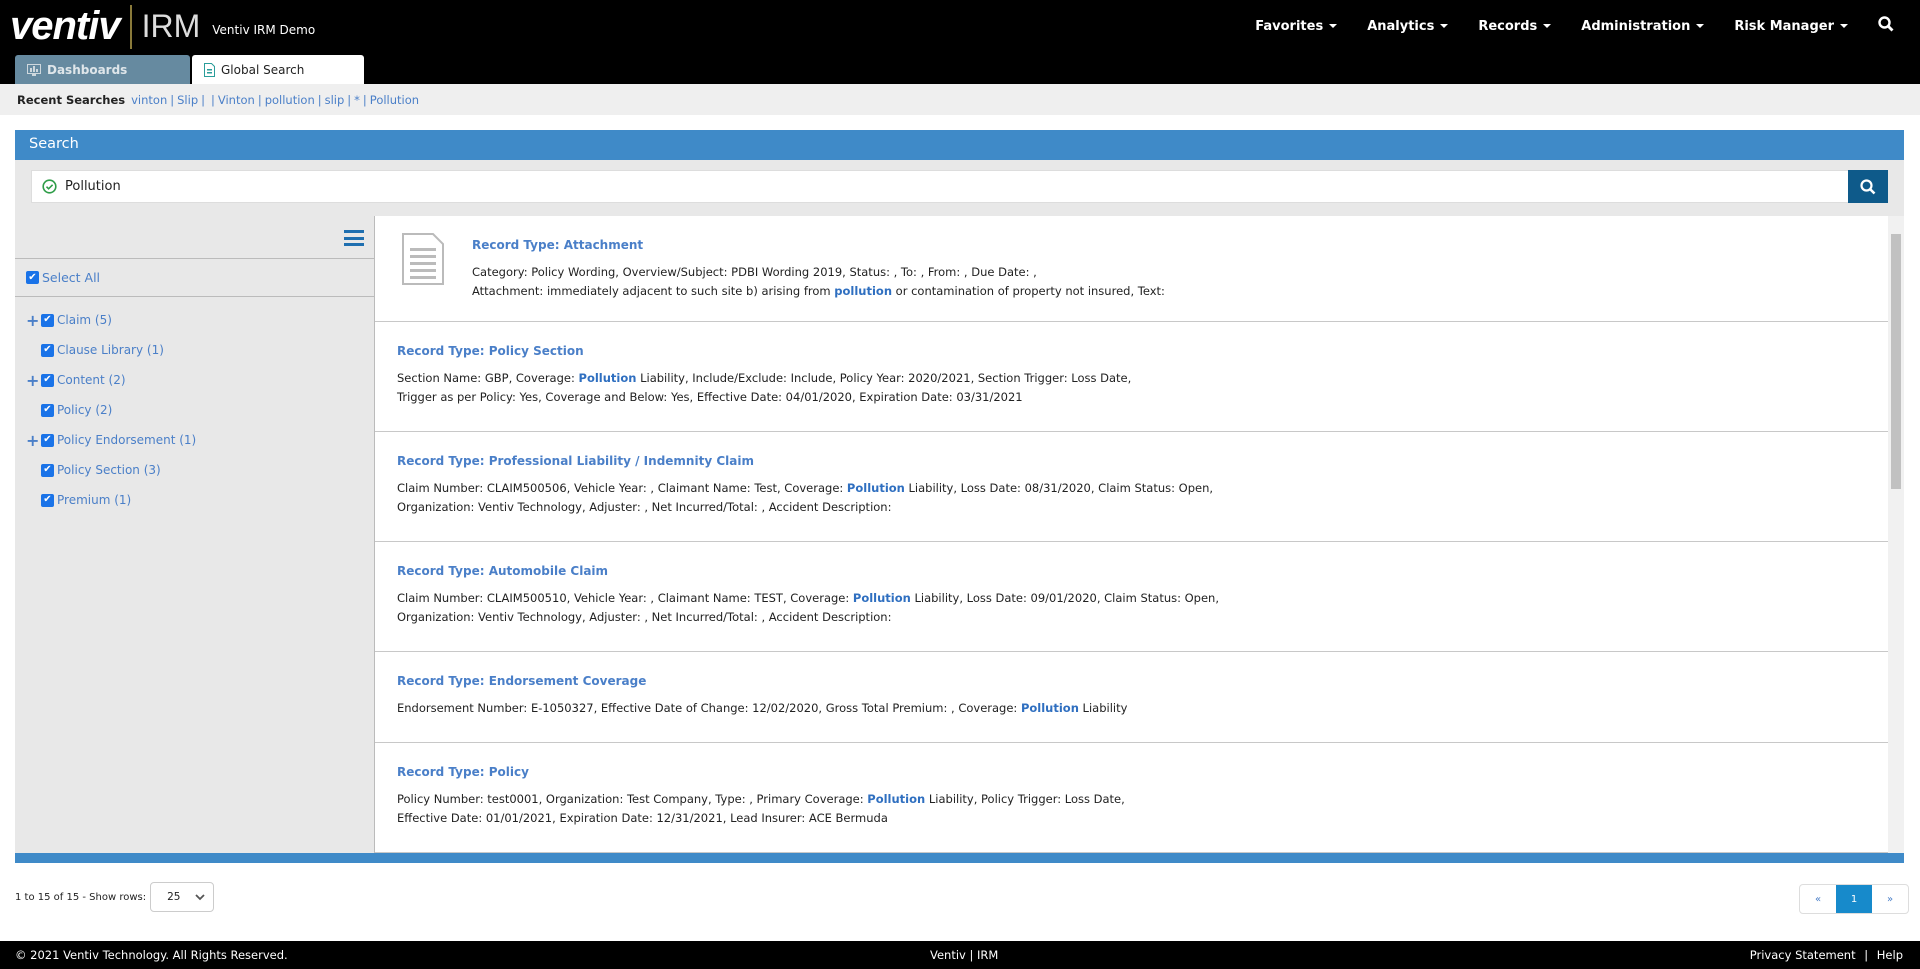 This screenshot has width=1920, height=969. What do you see at coordinates (423, 262) in the screenshot?
I see `document-icon` at bounding box center [423, 262].